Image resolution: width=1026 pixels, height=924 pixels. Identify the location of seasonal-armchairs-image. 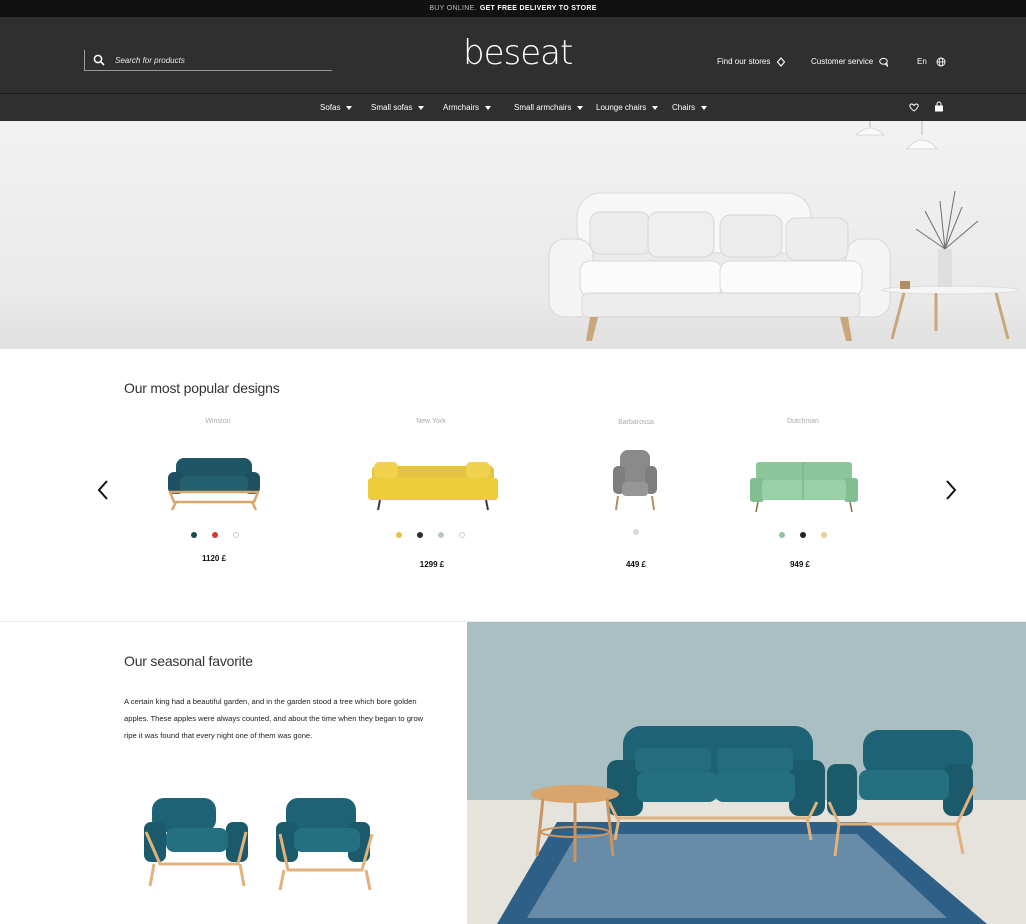
(259, 844).